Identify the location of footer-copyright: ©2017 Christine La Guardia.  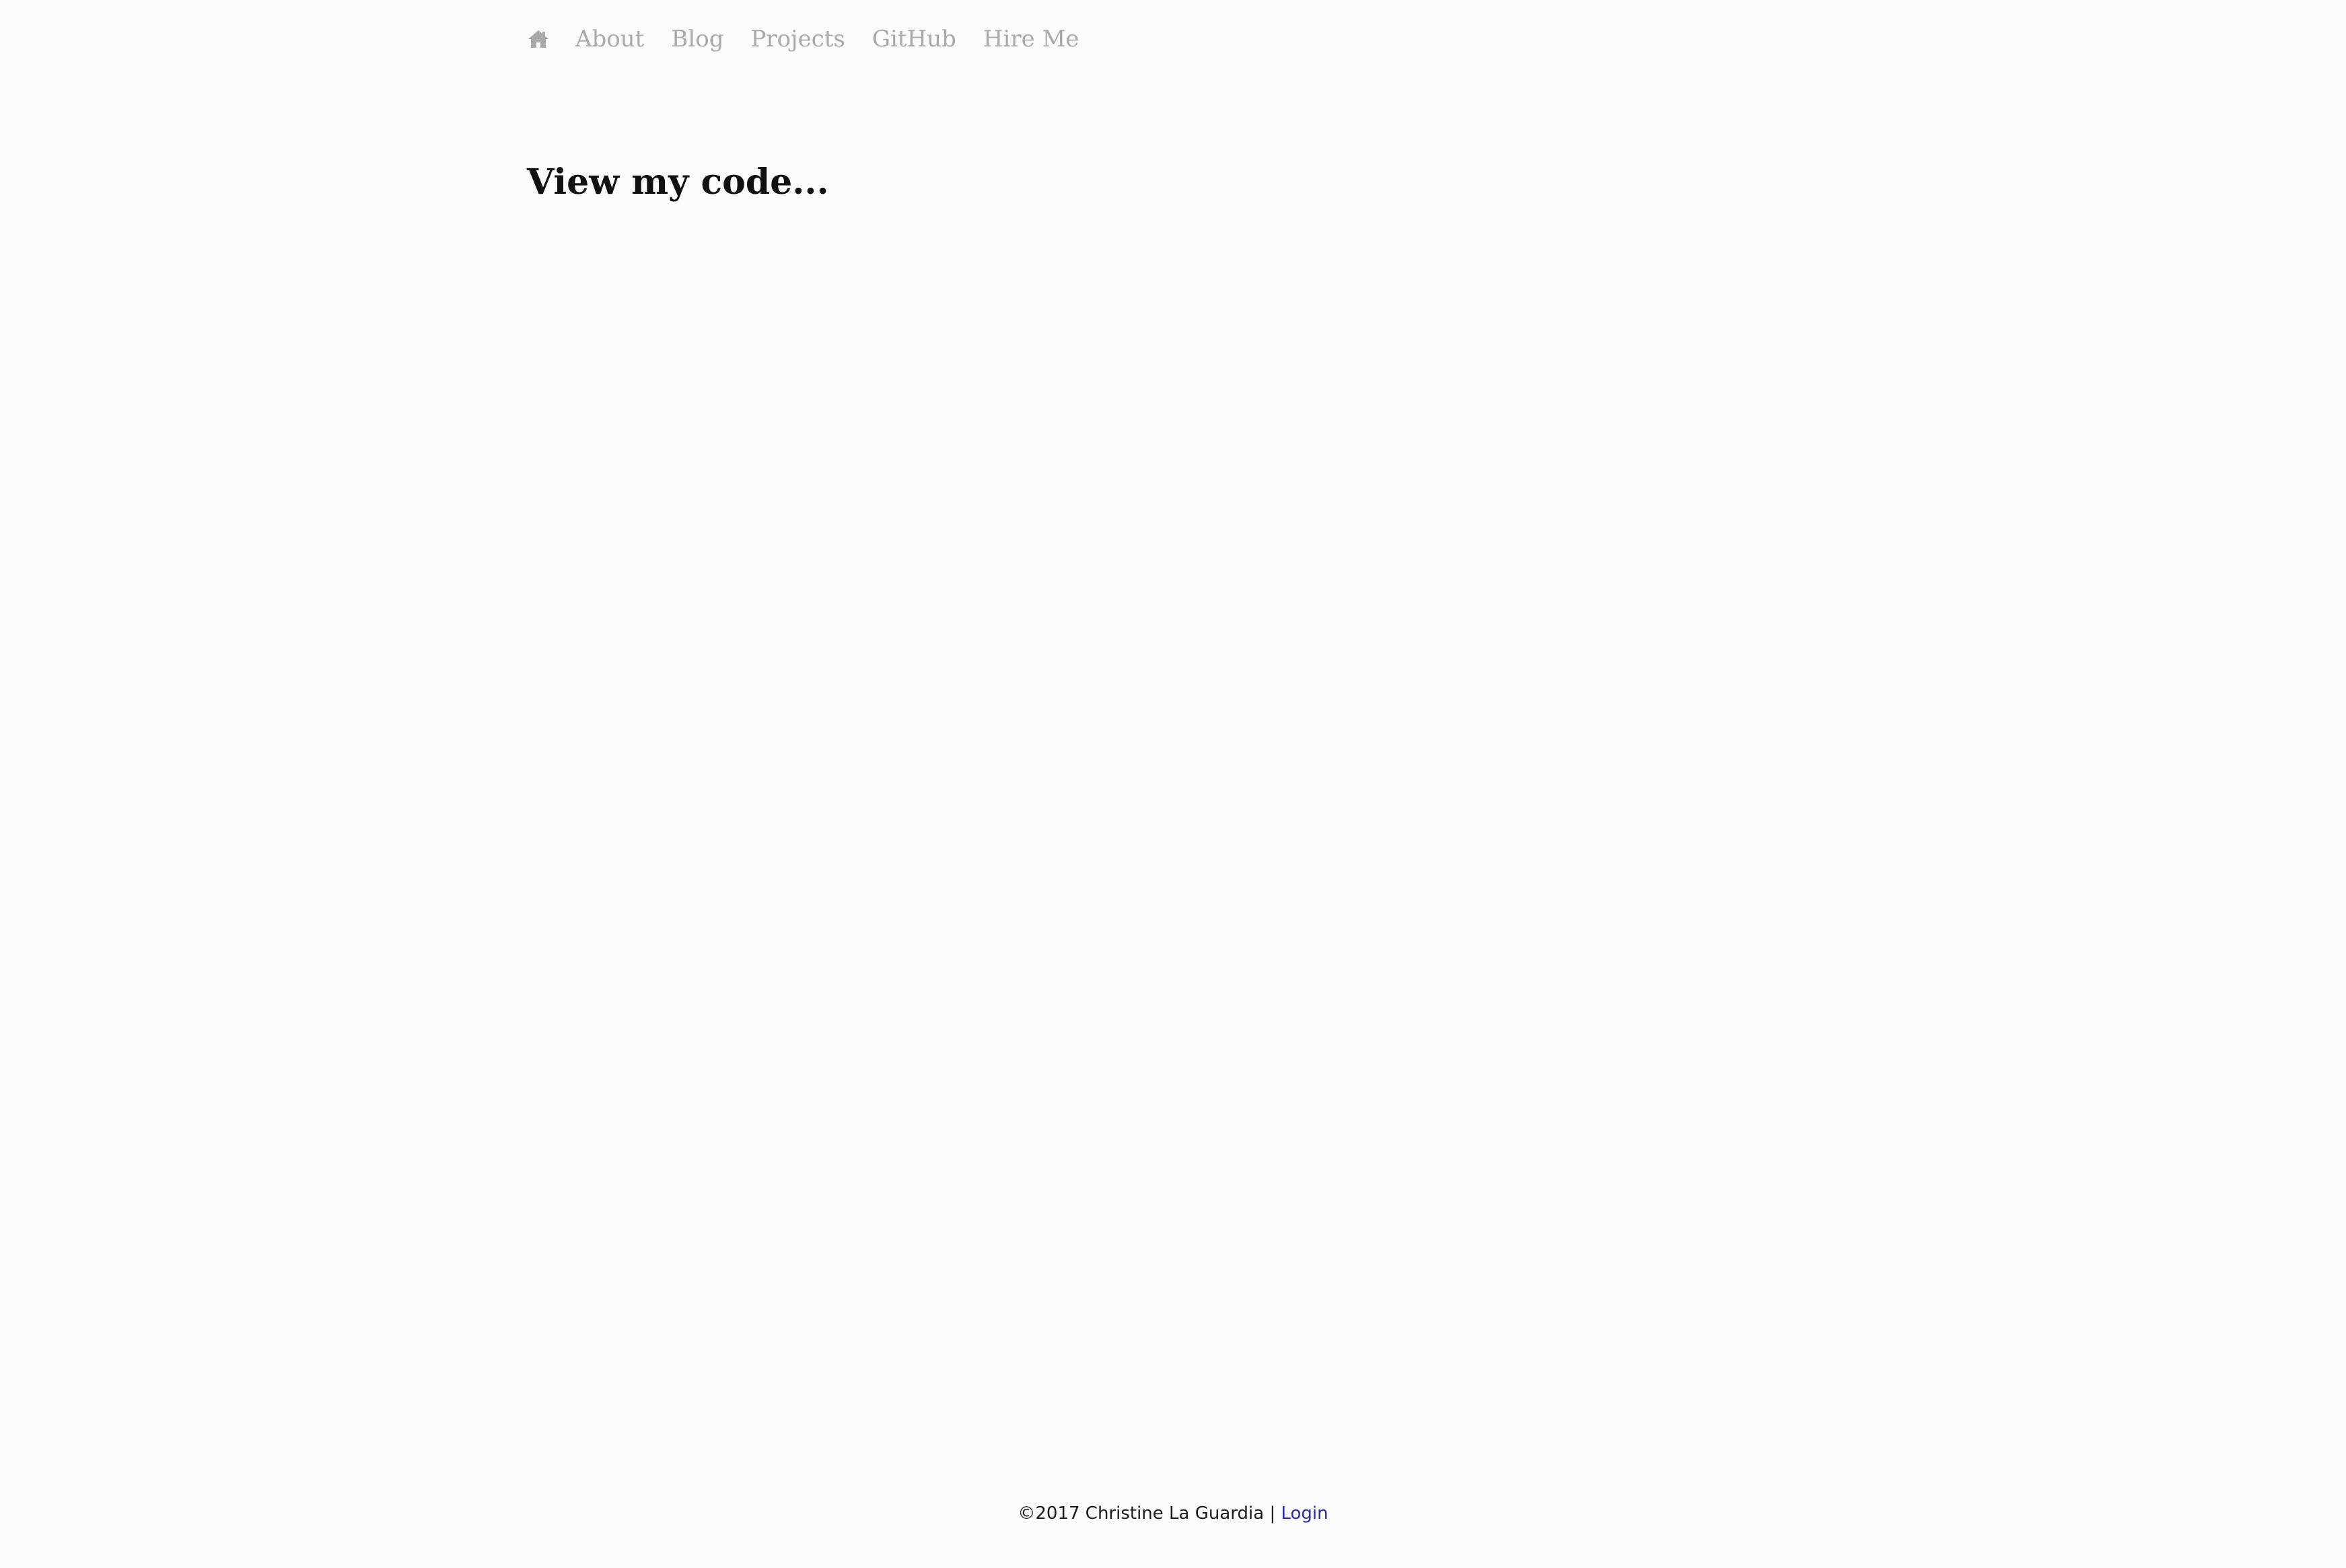
(1141, 1513).